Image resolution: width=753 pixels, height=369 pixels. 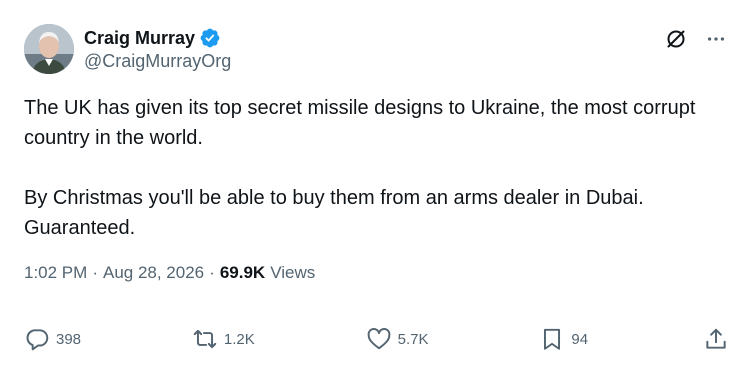 I want to click on reply-button: 398, so click(x=52, y=339).